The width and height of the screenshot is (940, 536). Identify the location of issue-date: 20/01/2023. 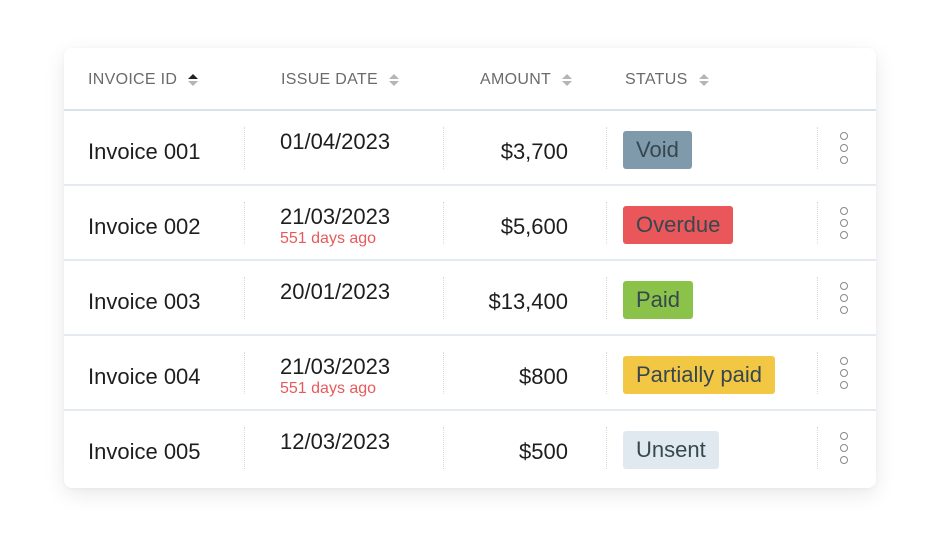
(335, 291).